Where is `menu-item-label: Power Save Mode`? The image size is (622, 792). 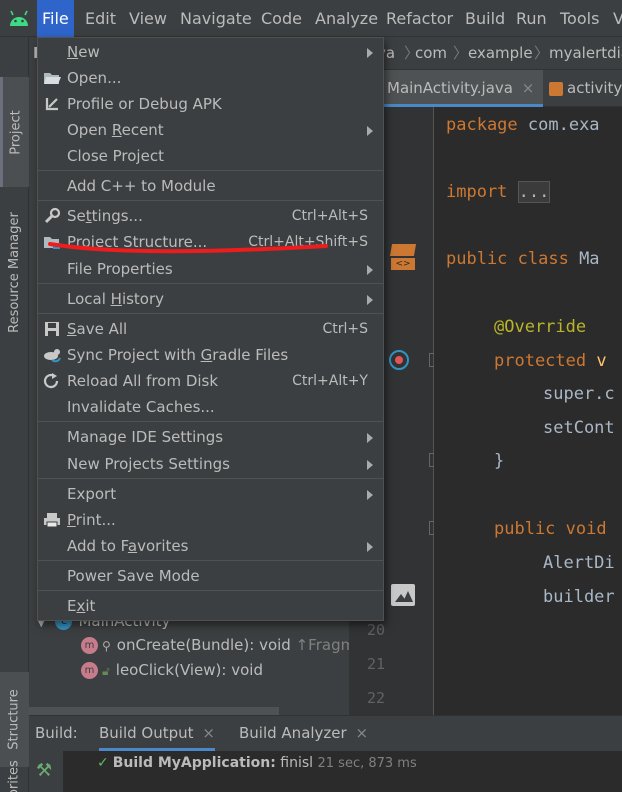 menu-item-label: Power Save Mode is located at coordinates (133, 576).